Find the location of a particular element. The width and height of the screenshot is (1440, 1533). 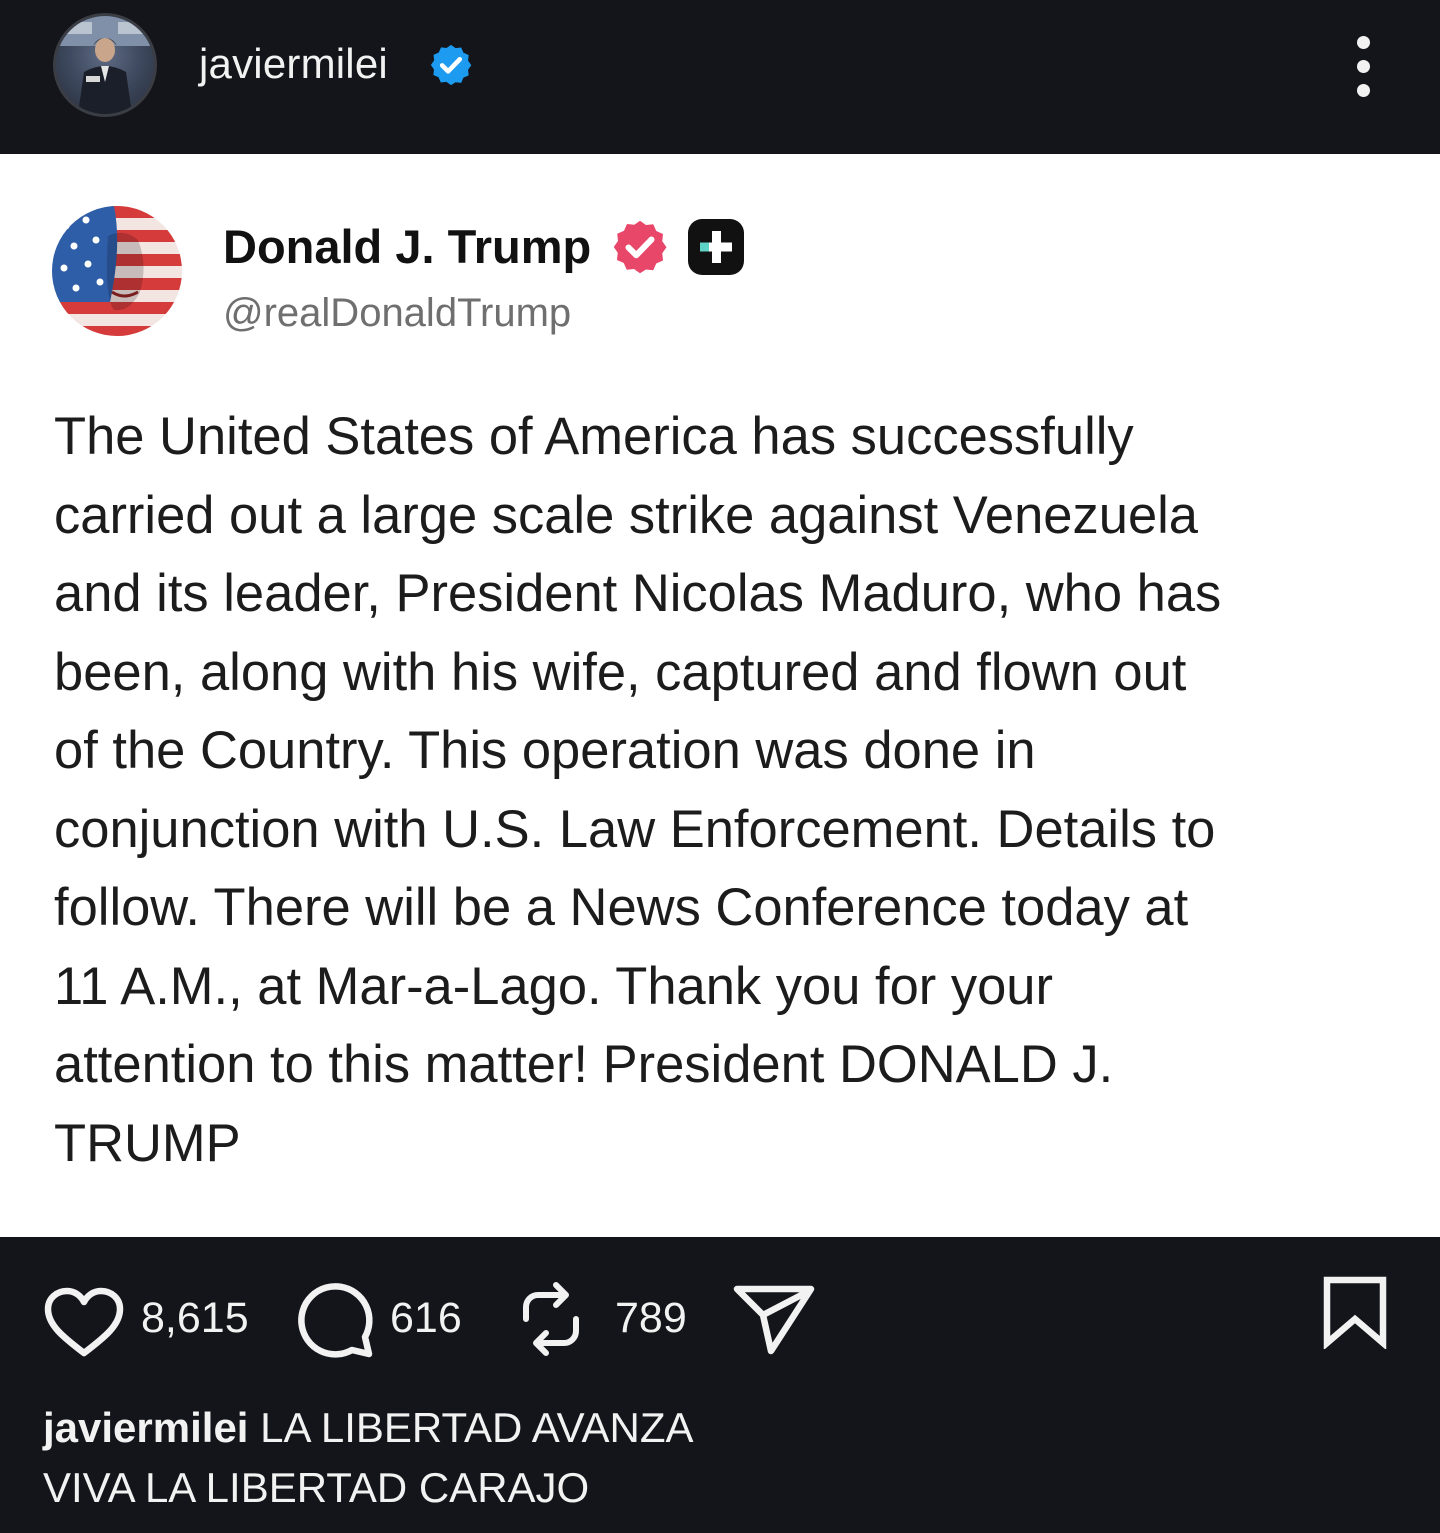

more-options-button is located at coordinates (1363, 65).